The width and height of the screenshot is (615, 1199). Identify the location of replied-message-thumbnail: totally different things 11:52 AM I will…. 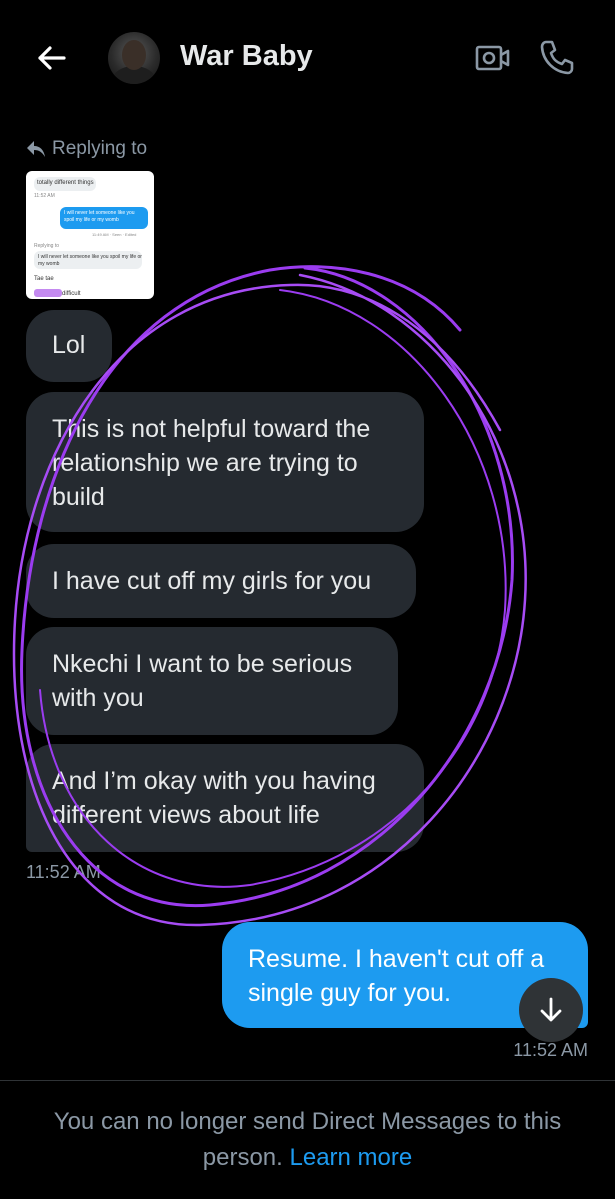
(90, 235).